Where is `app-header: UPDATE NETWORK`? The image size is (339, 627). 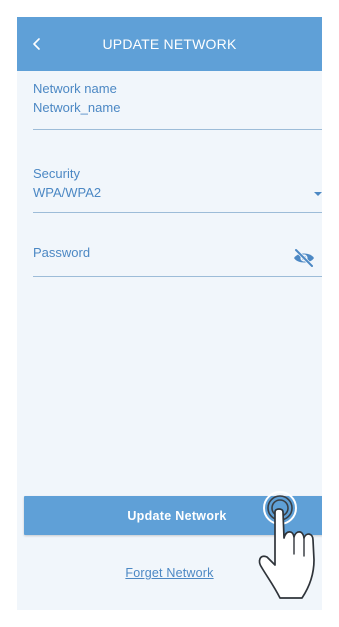
app-header: UPDATE NETWORK is located at coordinates (169, 44).